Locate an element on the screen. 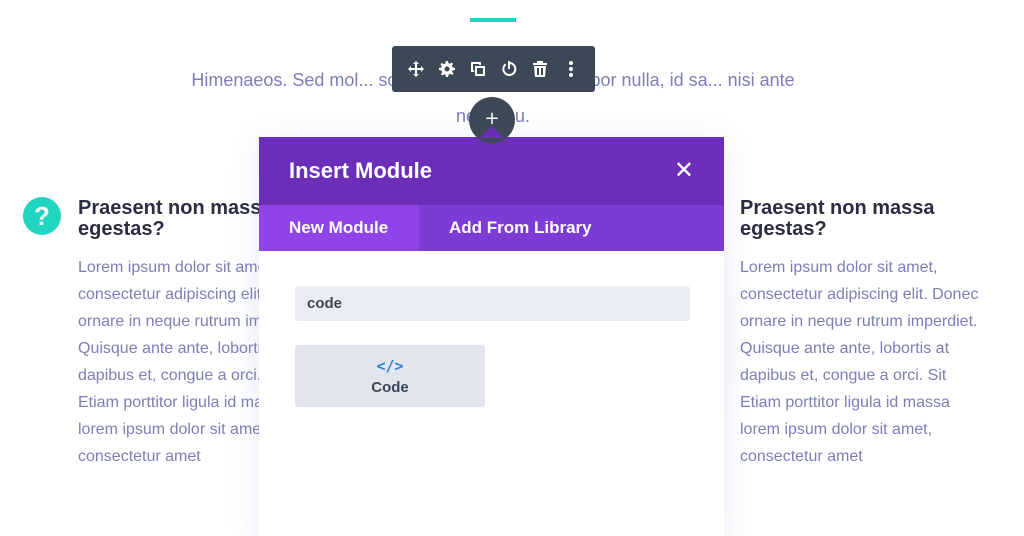 The height and width of the screenshot is (536, 1024). tab-label: New Module is located at coordinates (339, 227).